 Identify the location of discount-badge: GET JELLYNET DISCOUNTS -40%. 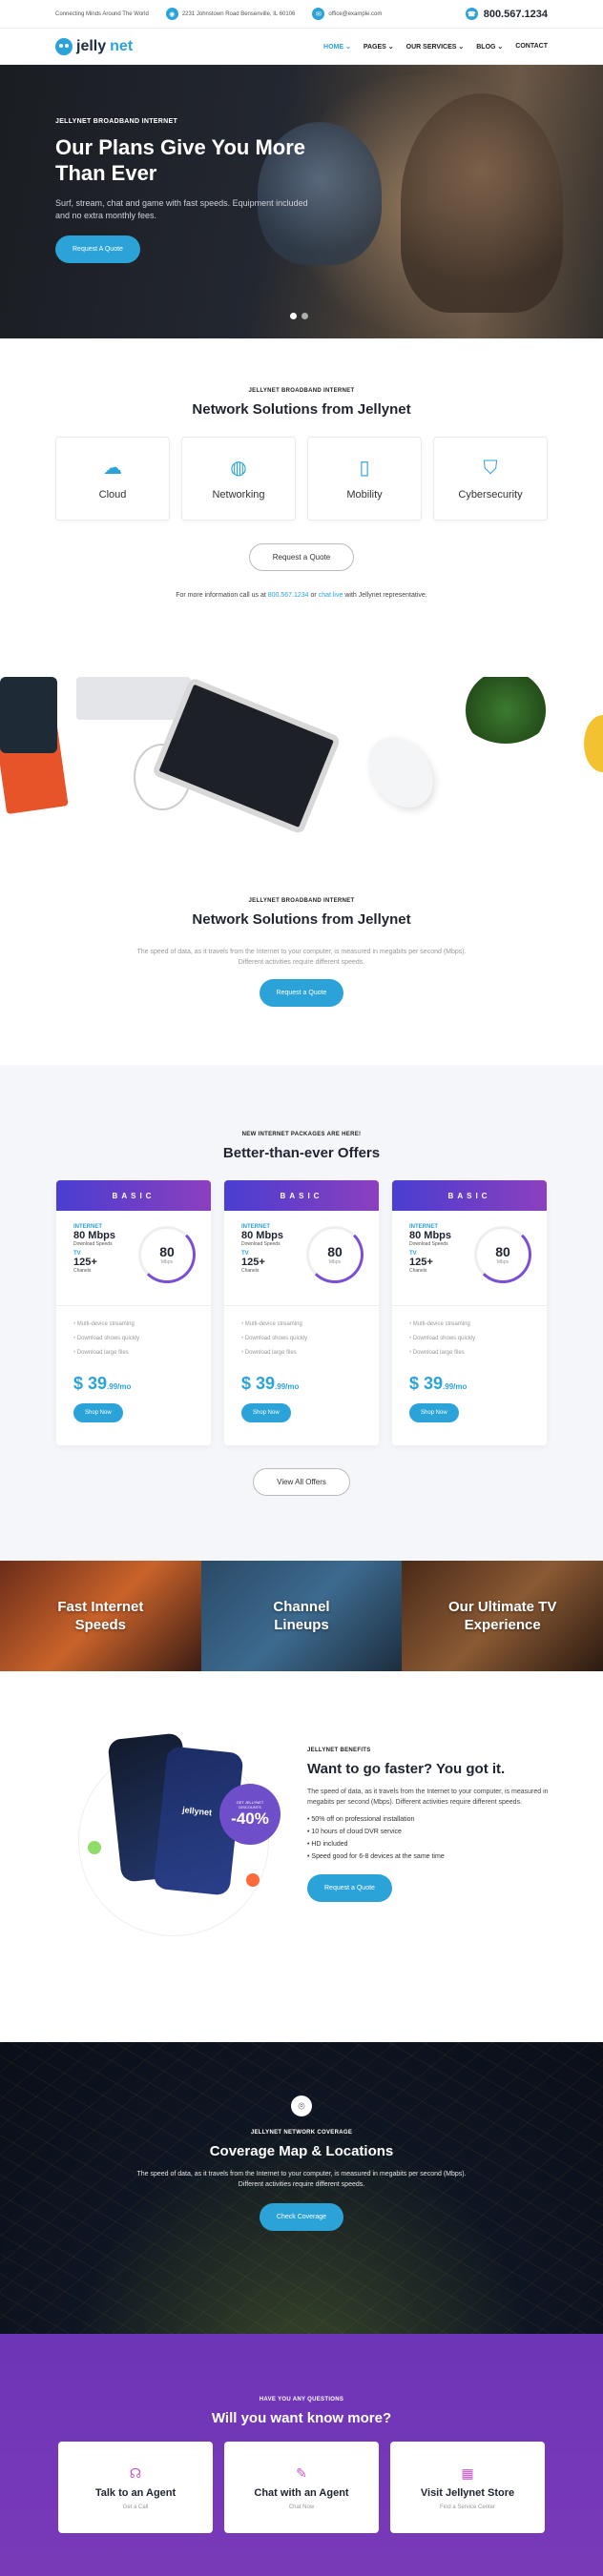
(250, 1814).